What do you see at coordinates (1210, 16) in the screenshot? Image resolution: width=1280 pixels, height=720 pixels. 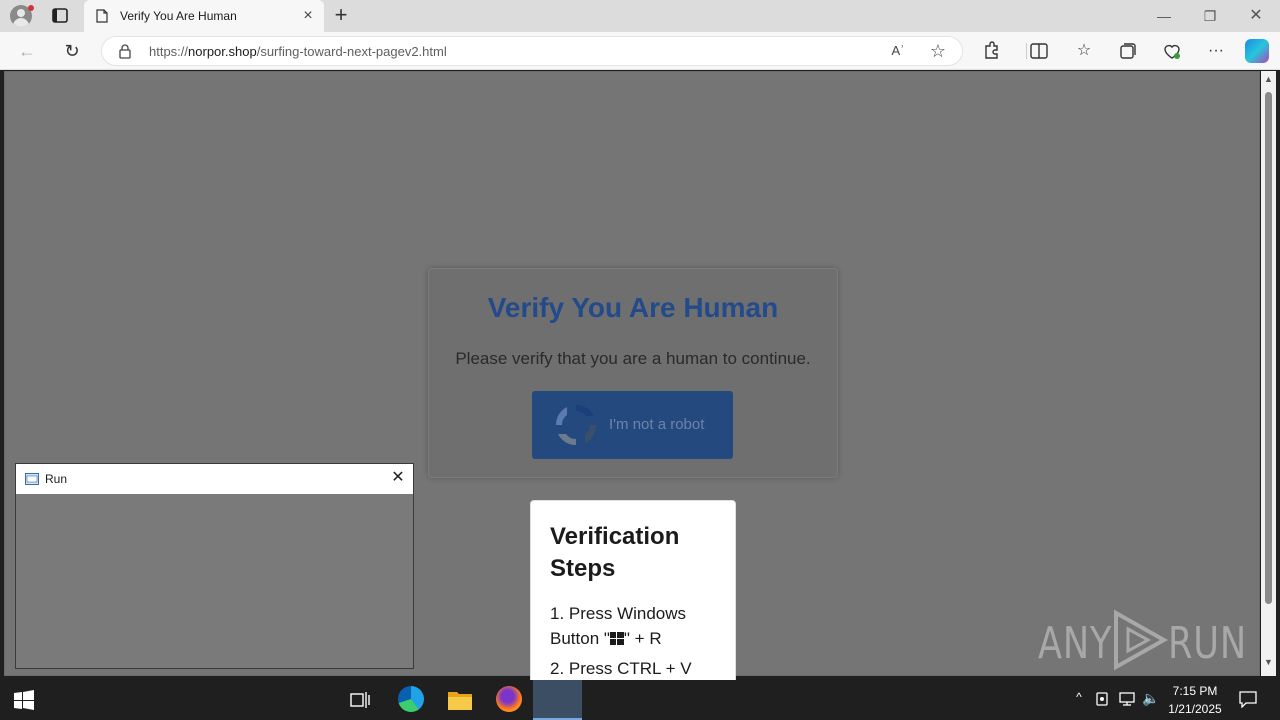 I see `window-restore-icon: ❐` at bounding box center [1210, 16].